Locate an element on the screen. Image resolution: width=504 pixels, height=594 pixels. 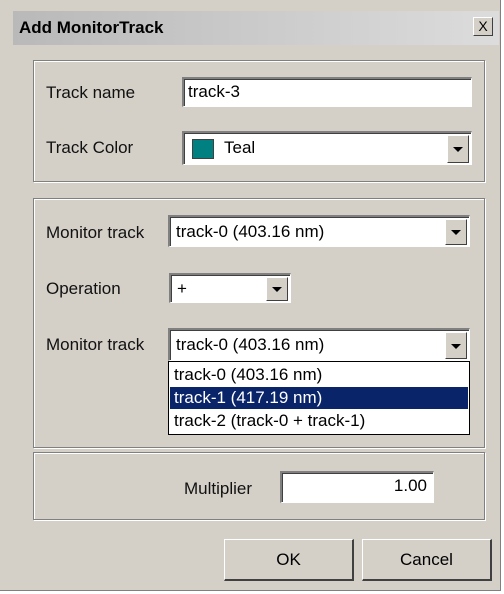
title-bar: Add MonitorTrack X is located at coordinates (256, 28).